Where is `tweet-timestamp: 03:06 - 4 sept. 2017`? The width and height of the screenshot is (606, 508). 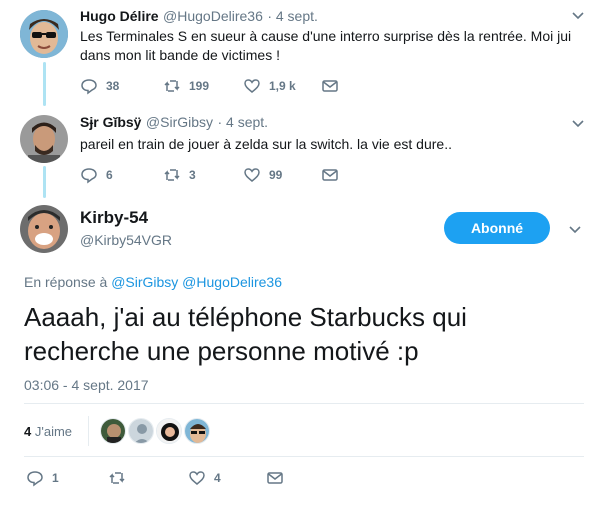
tweet-timestamp: 03:06 - 4 sept. 2017 is located at coordinates (86, 385).